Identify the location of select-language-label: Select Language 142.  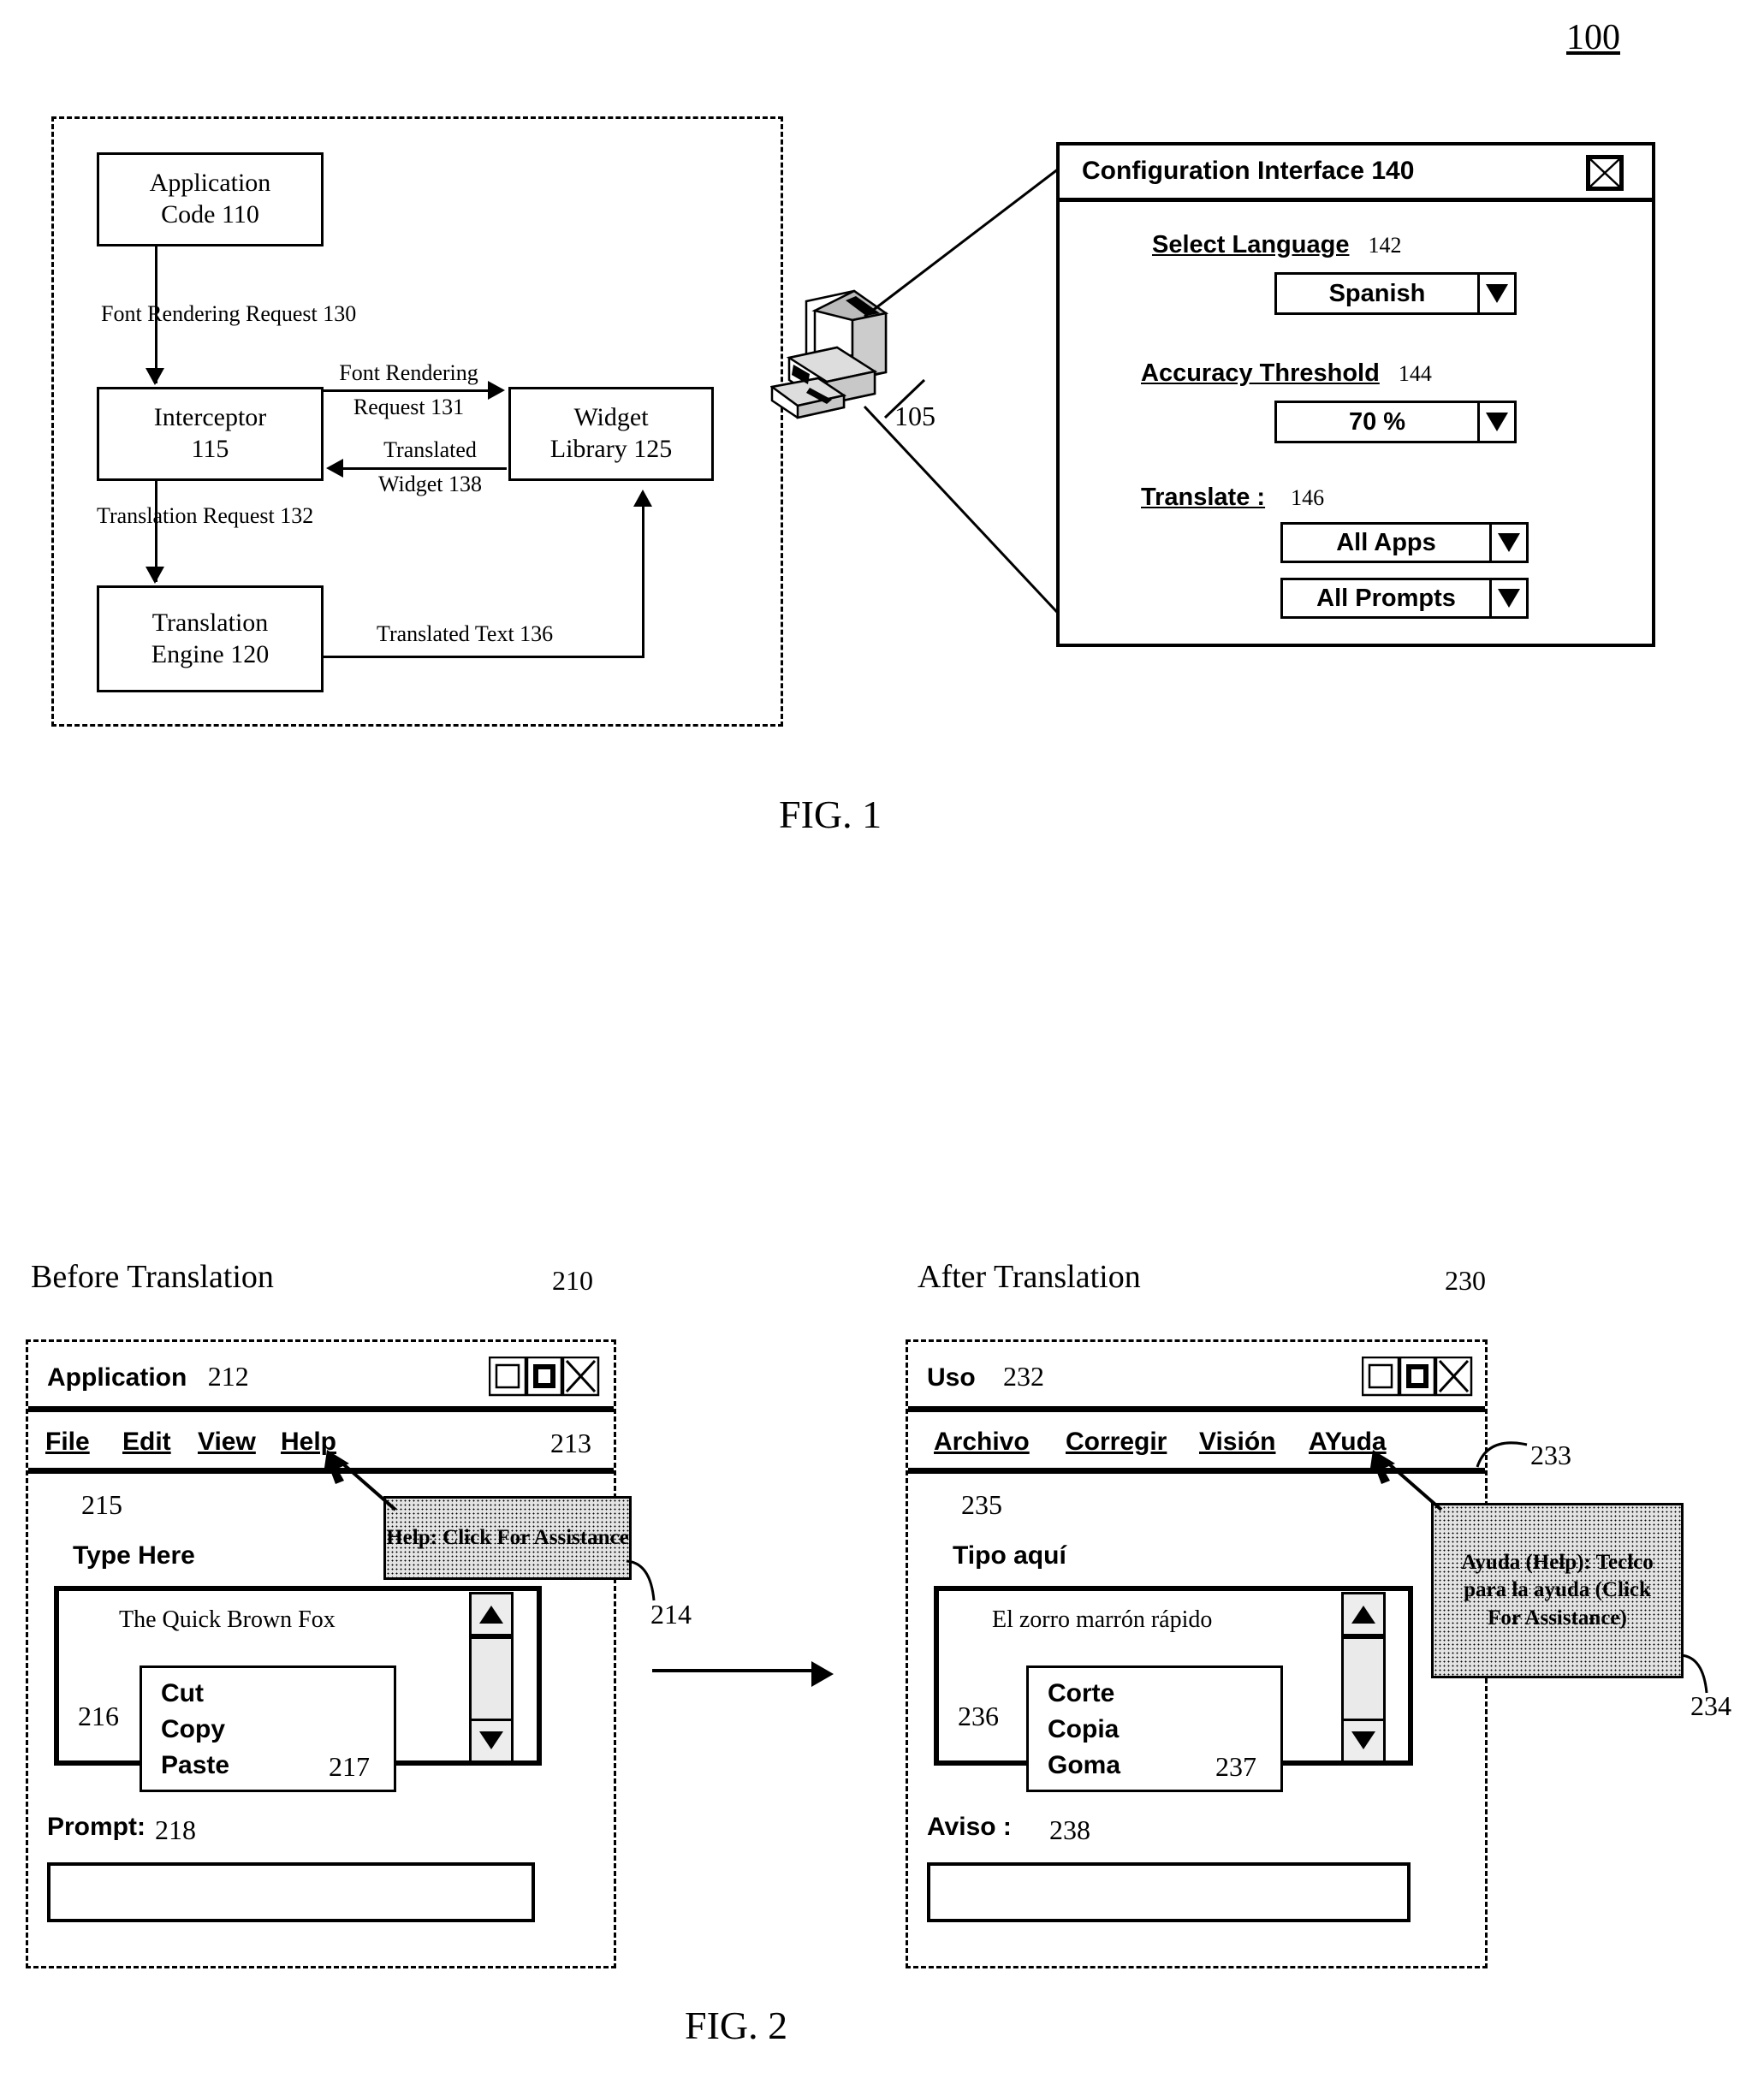
(1277, 245).